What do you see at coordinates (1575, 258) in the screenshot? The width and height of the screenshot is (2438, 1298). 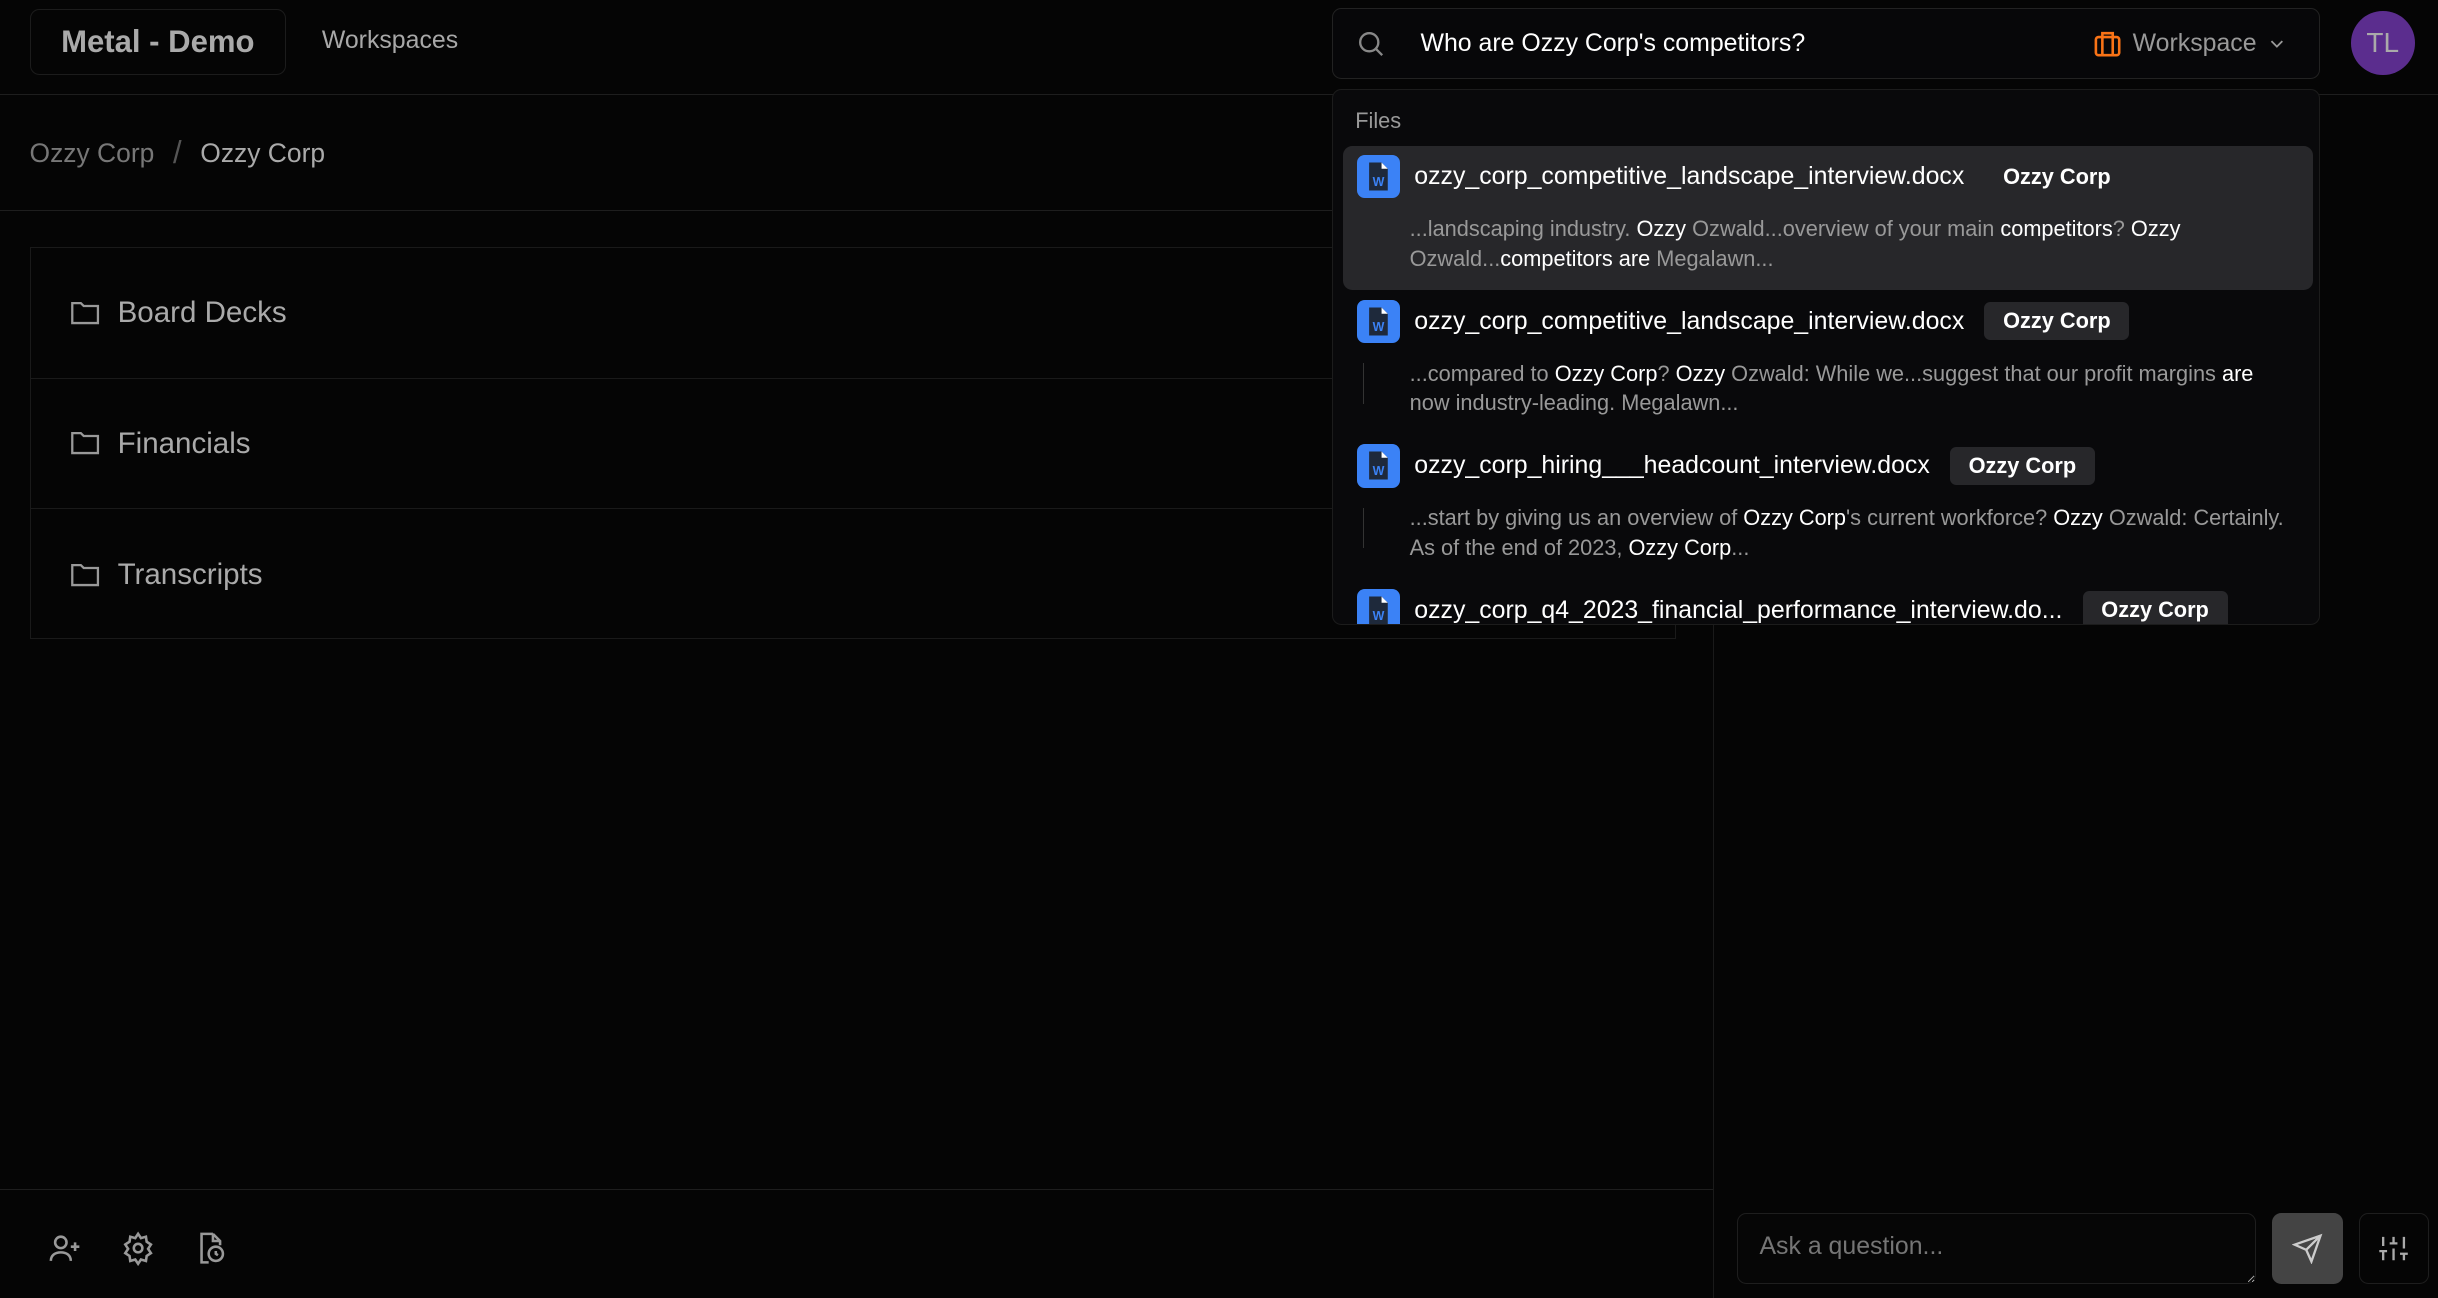 I see `snippet-highlight: competitors are` at bounding box center [1575, 258].